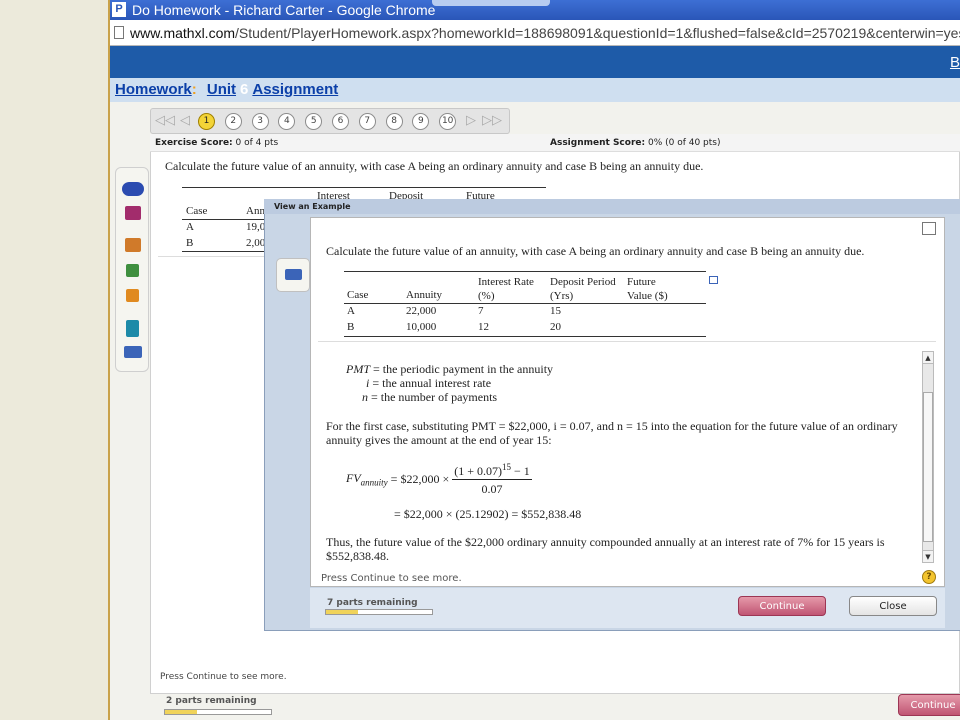  Describe the element at coordinates (185, 120) in the screenshot. I see `previous-question-icon: ◁` at that location.